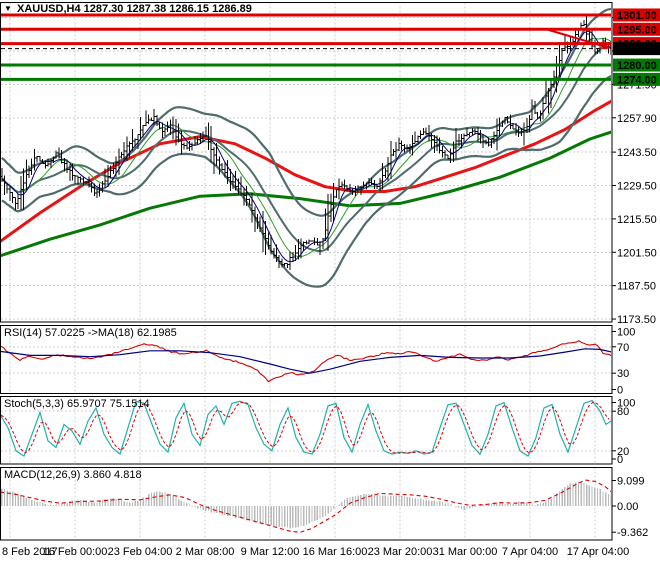  Describe the element at coordinates (637, 119) in the screenshot. I see `y-tick-label: 1257.90` at that location.